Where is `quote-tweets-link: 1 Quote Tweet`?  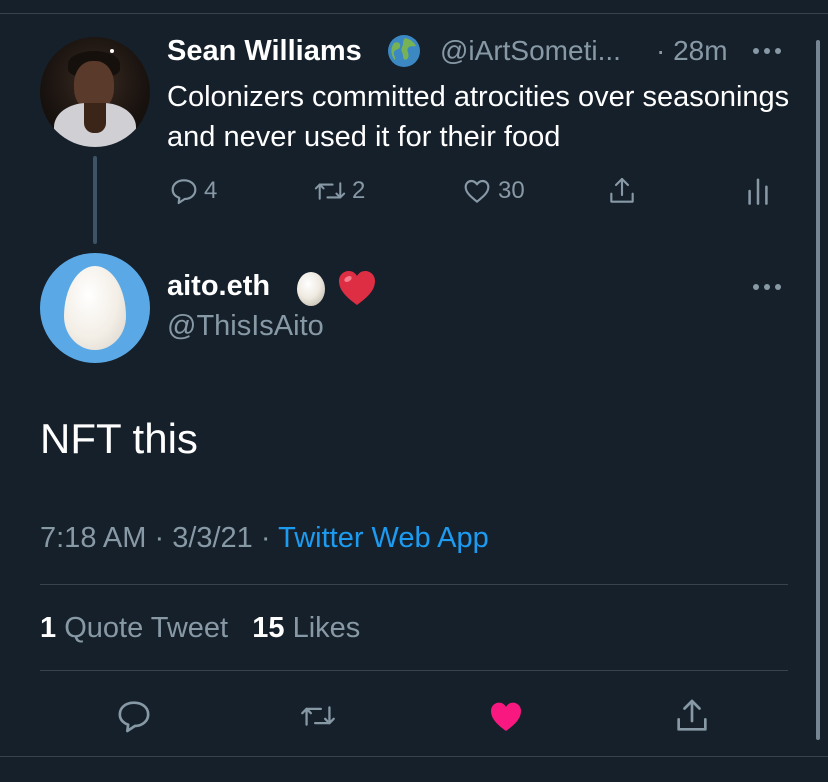
quote-tweets-link: 1 Quote Tweet is located at coordinates (134, 628).